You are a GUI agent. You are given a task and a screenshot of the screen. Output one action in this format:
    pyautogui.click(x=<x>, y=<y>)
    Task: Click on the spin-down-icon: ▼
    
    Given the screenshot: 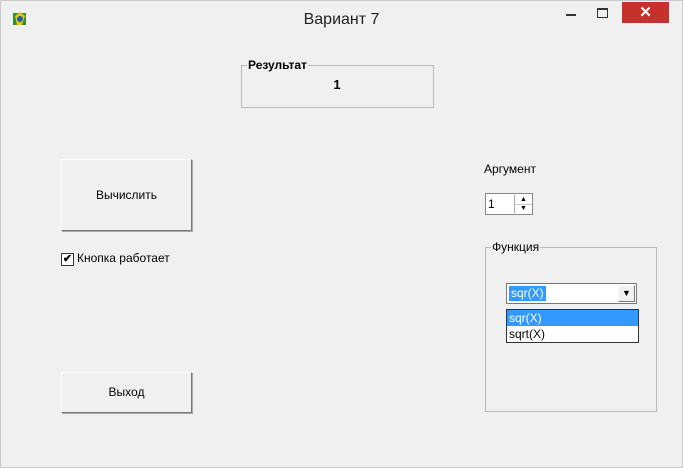 What is the action you would take?
    pyautogui.click(x=523, y=208)
    